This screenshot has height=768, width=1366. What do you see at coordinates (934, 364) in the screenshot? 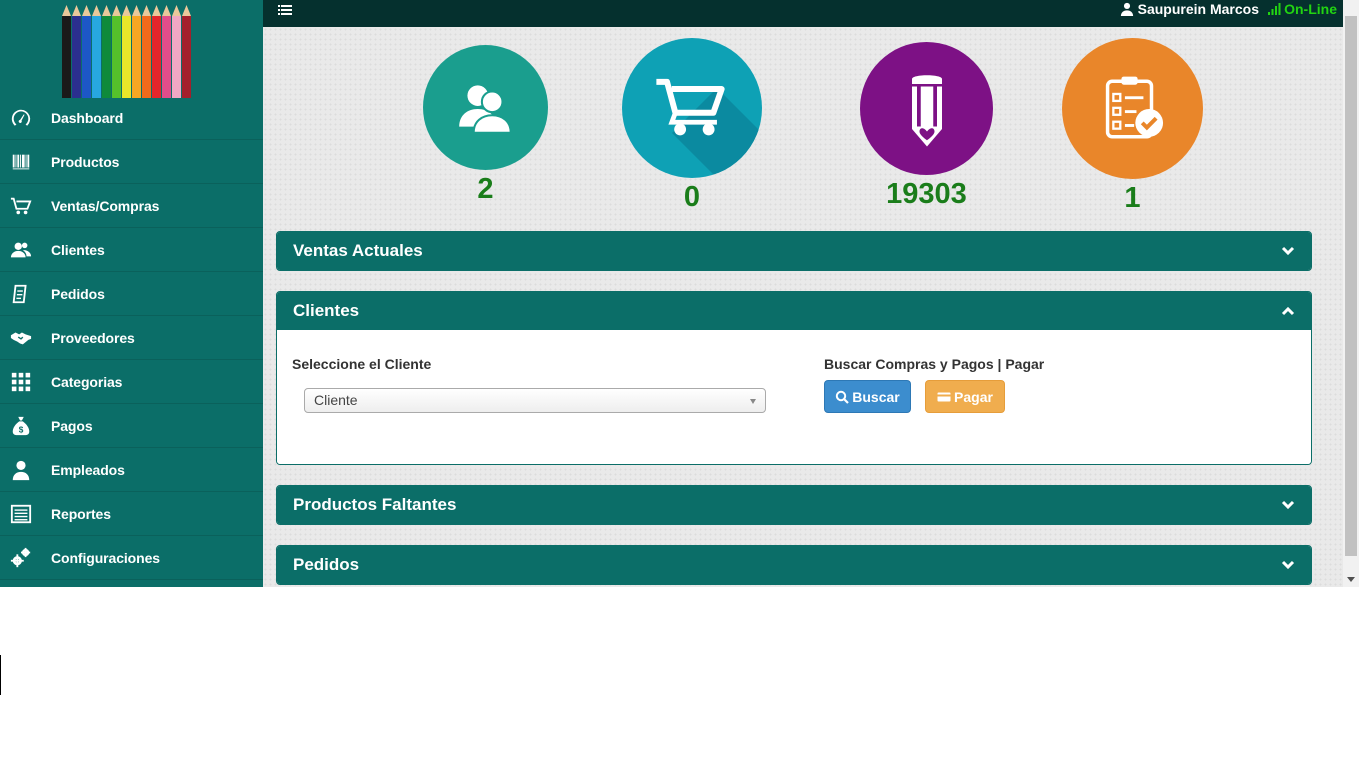
I see `actions-label: Buscar Compras y Pagos | Pagar` at bounding box center [934, 364].